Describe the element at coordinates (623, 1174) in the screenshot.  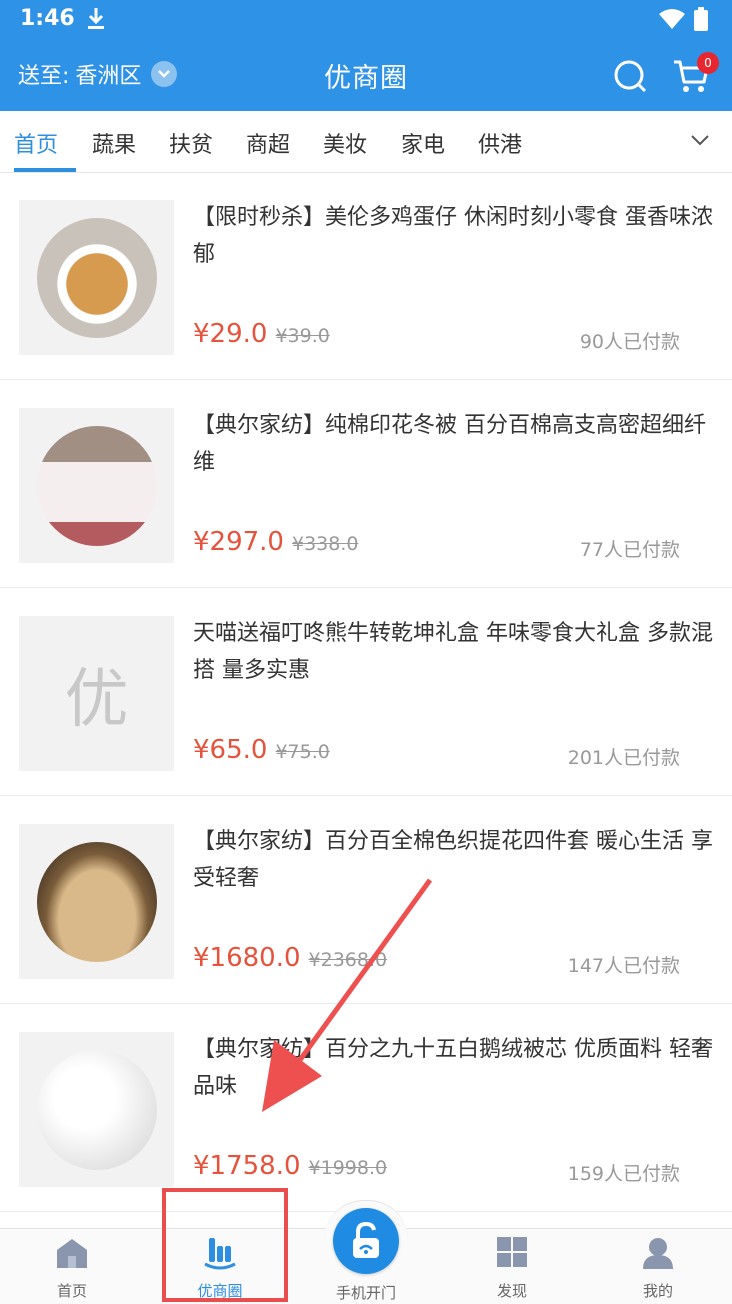
I see `sold-count: 159人已付款` at that location.